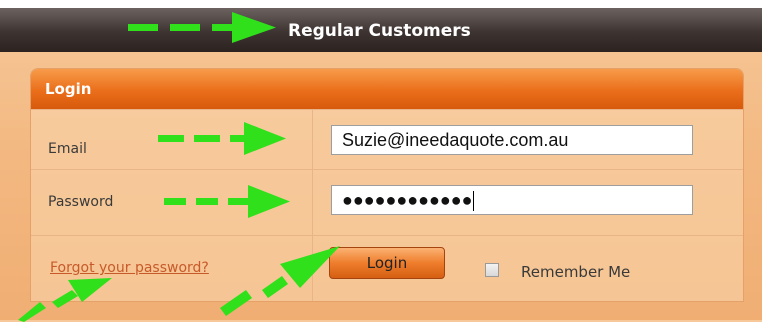 The height and width of the screenshot is (322, 762). What do you see at coordinates (474, 201) in the screenshot?
I see `text-caret` at bounding box center [474, 201].